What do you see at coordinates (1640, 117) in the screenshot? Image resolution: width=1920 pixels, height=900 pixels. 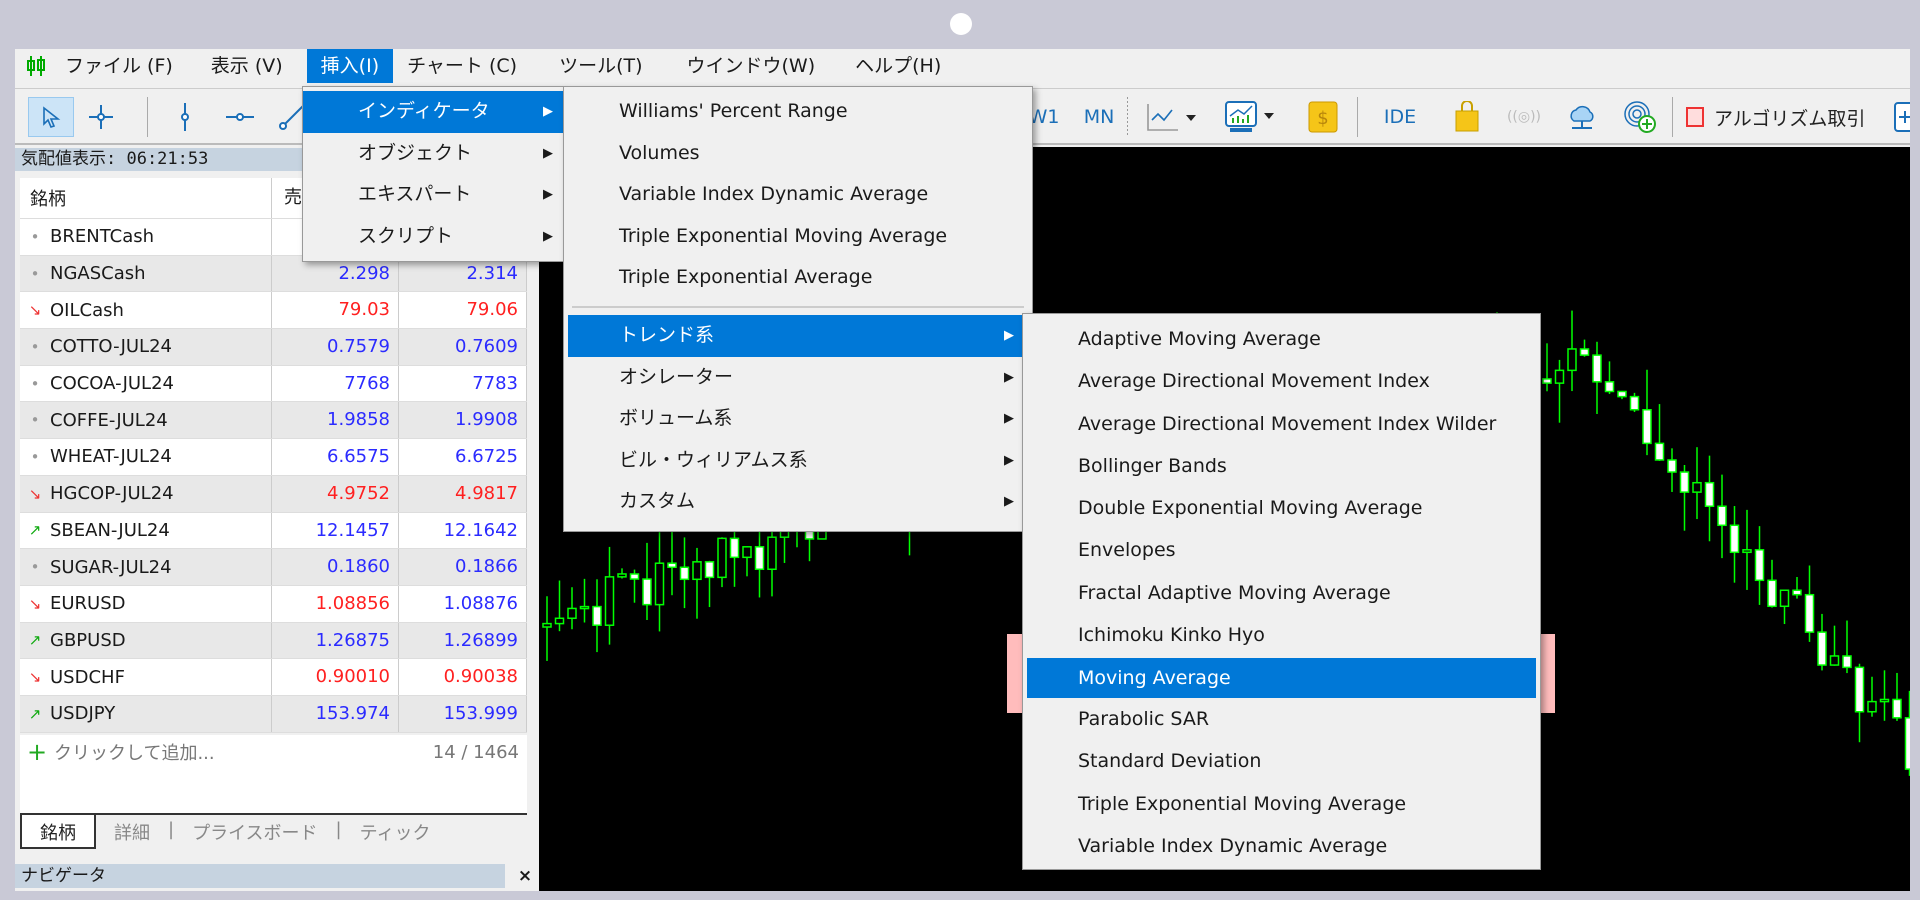 I see `community-fingerprint-icon` at bounding box center [1640, 117].